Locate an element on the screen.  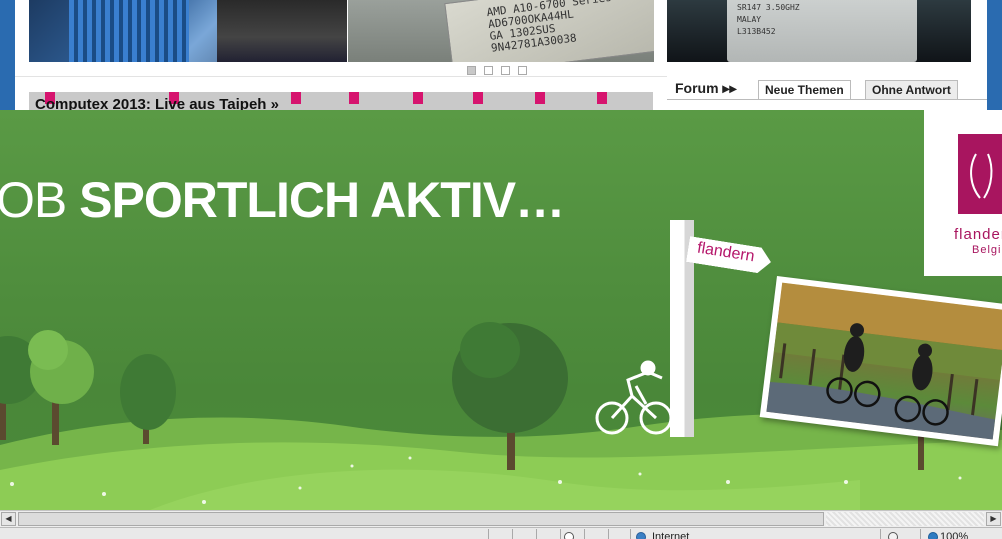
scroll-left-icon: ◀ is located at coordinates (8, 519).